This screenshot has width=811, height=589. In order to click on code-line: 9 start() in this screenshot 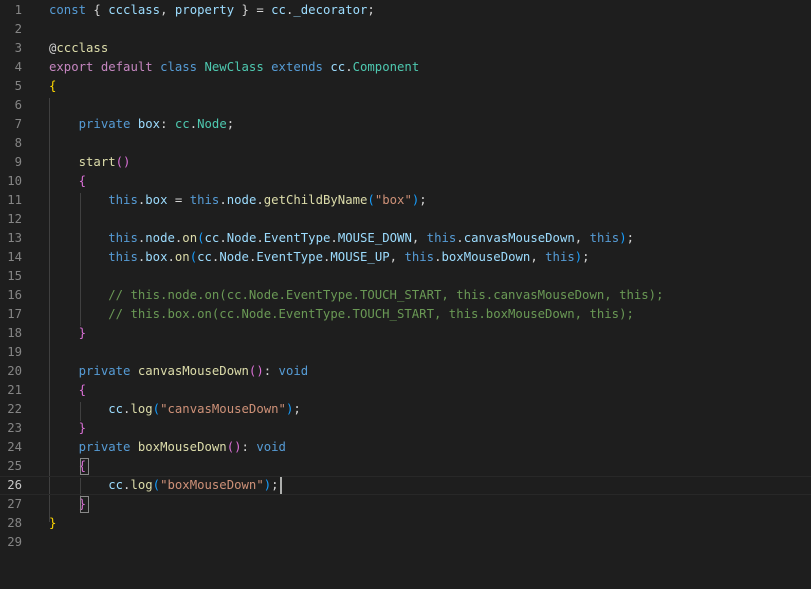, I will do `click(405, 162)`.